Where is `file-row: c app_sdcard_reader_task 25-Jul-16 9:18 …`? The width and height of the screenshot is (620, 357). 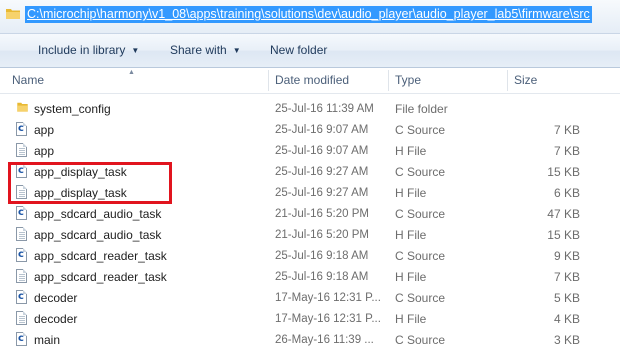 file-row: c app_sdcard_reader_task 25-Jul-16 9:18 … is located at coordinates (310, 256).